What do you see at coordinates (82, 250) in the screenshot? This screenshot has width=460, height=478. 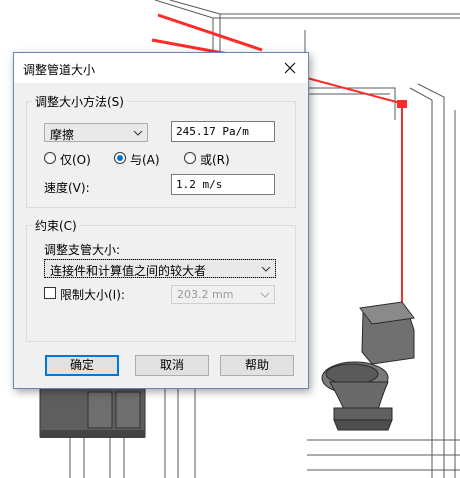 I see `branch-sizing-label: 调整支管大小:` at bounding box center [82, 250].